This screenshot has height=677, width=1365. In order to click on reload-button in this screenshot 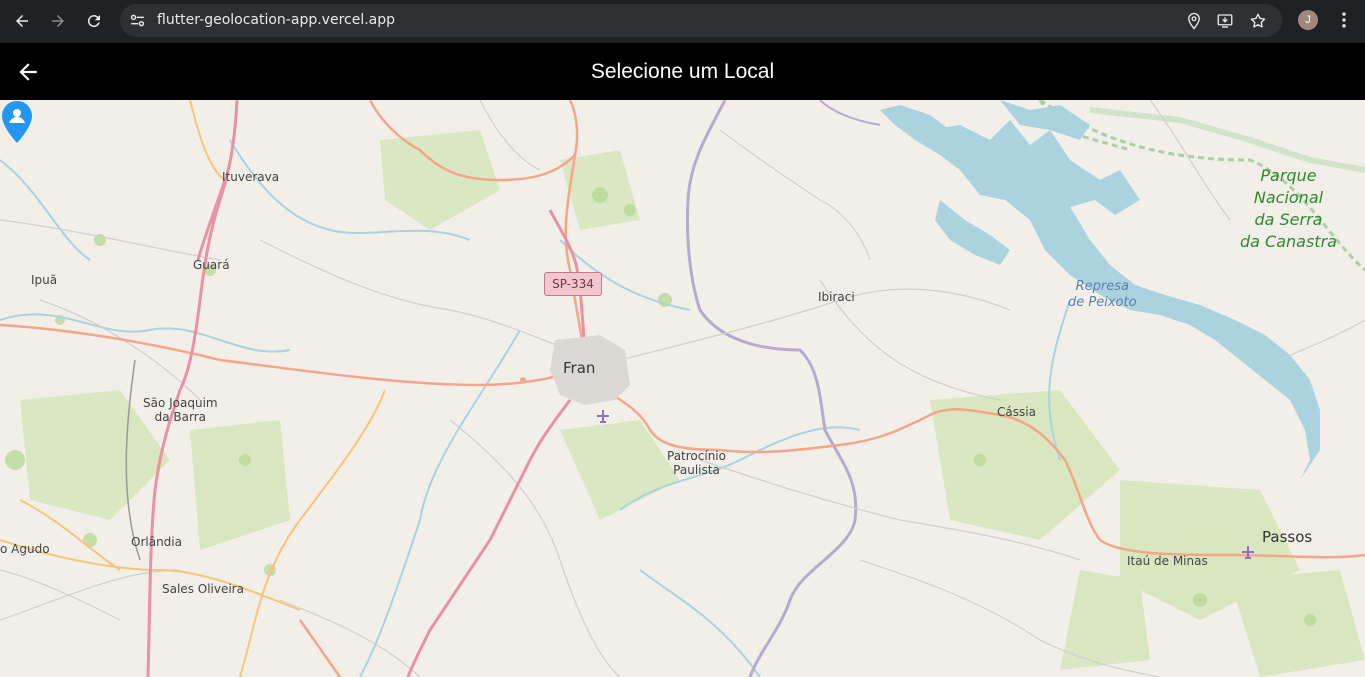, I will do `click(94, 21)`.